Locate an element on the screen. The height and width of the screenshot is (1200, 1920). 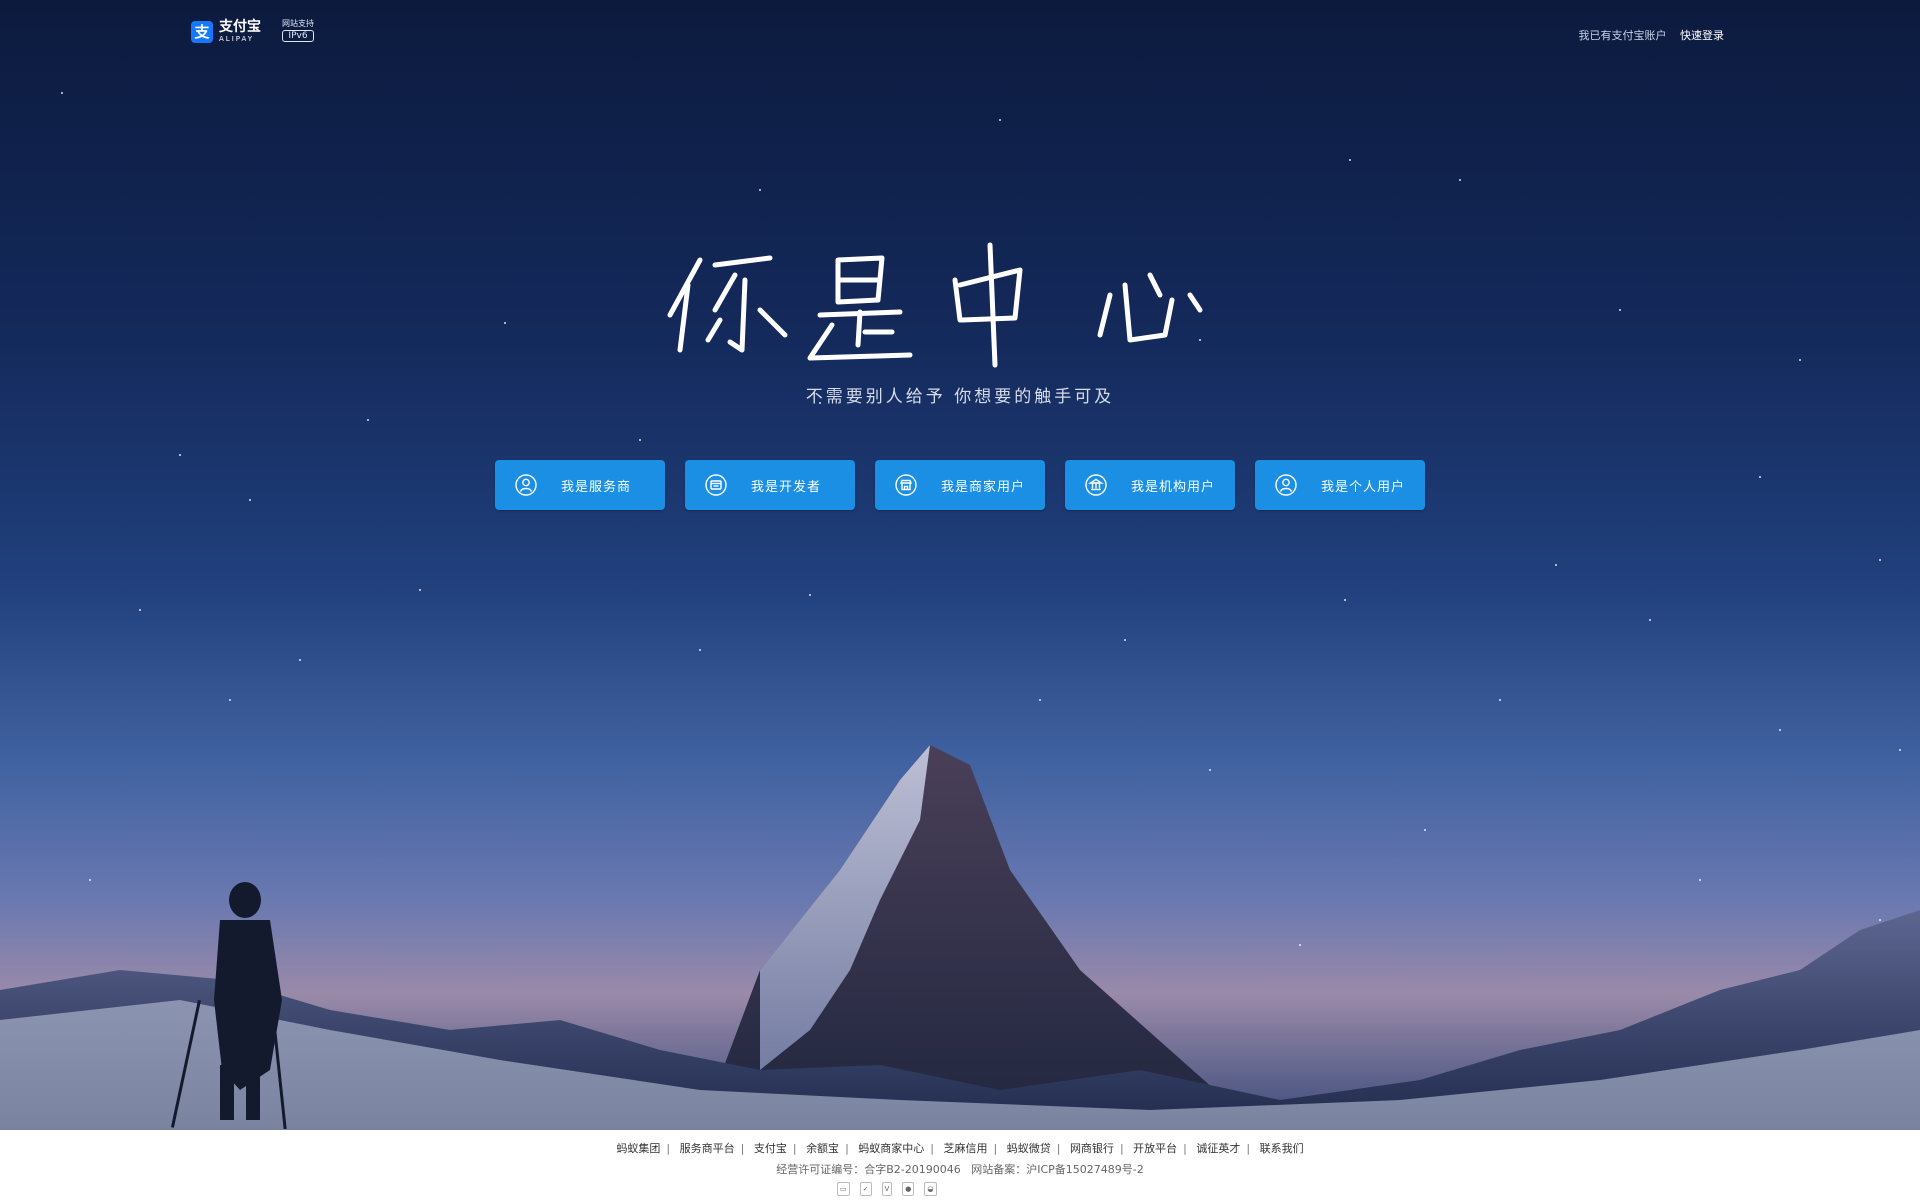
role-selector: 我是服务商 我是开发者 我是商家用户 我是机构用户 我是个人用户 is located at coordinates (960, 485).